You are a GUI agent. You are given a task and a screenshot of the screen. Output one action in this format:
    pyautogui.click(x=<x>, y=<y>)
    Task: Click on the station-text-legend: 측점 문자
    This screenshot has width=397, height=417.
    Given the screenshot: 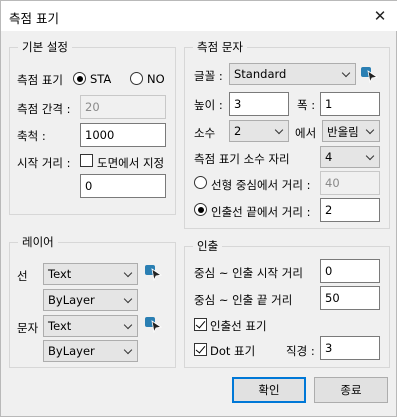 What is the action you would take?
    pyautogui.click(x=220, y=47)
    